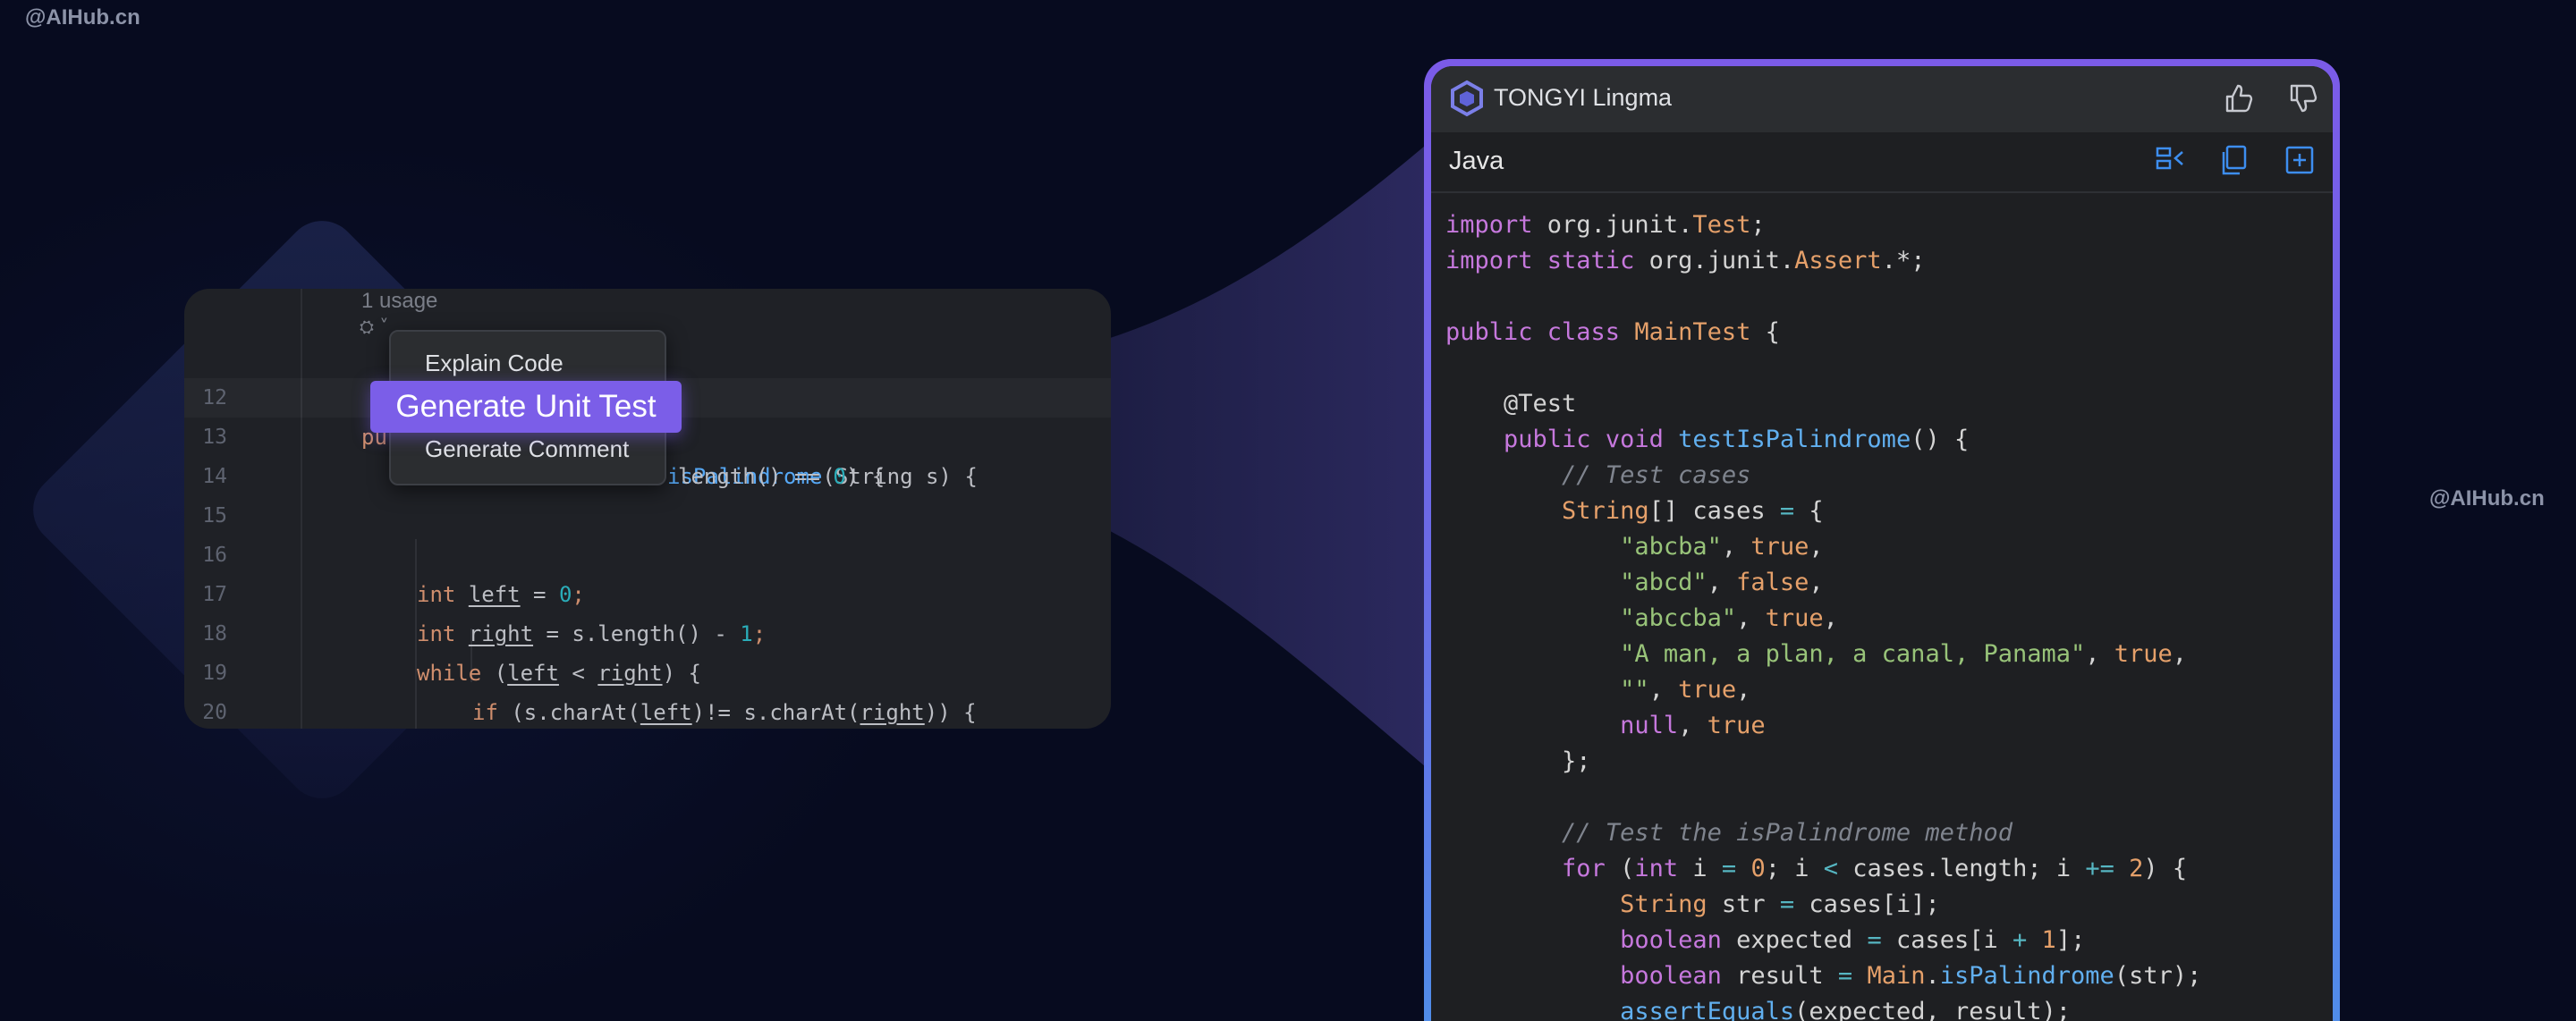 The width and height of the screenshot is (2576, 1021). Describe the element at coordinates (1656, 475) in the screenshot. I see `code-line: // Test cases` at that location.